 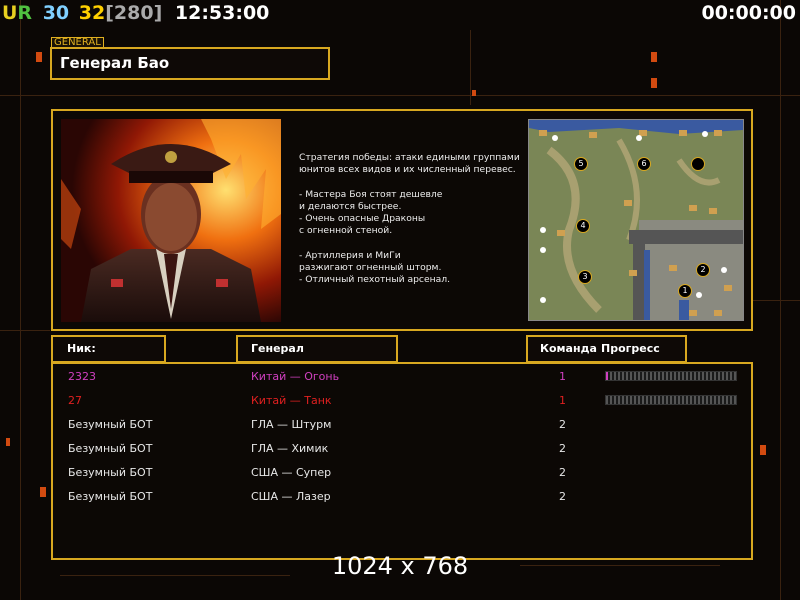 I want to click on description-line: - Артиллерия и МиГи, so click(x=350, y=255).